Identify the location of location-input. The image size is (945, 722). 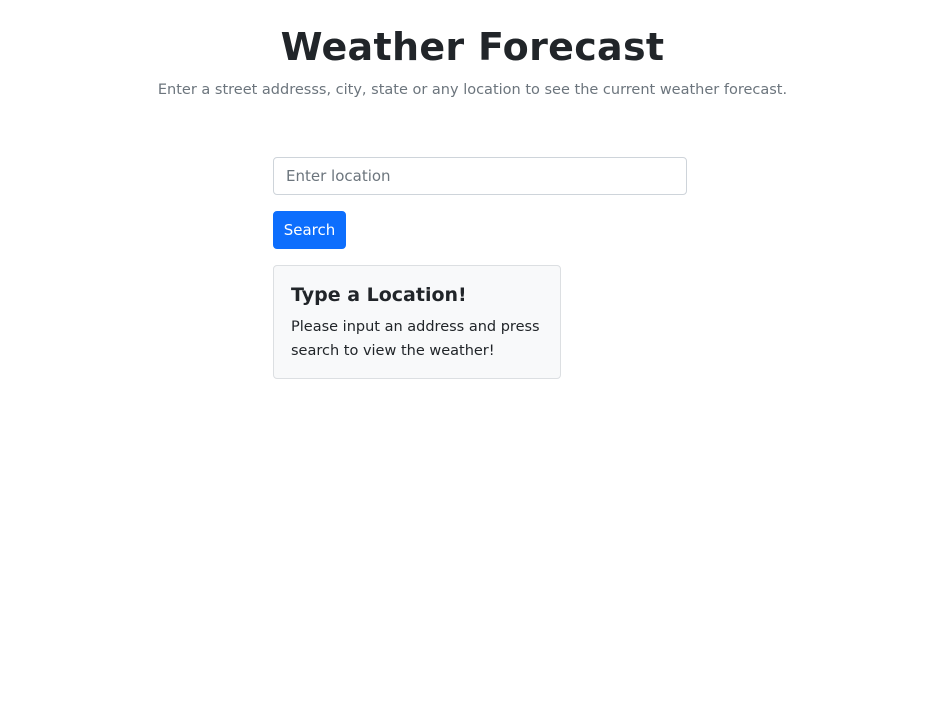
(480, 176).